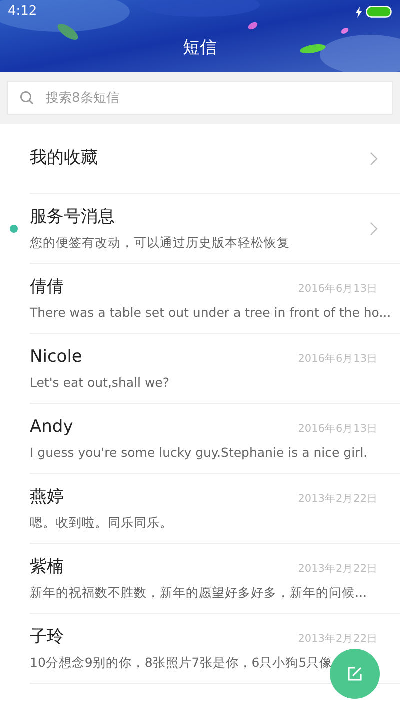  I want to click on conversation-item: Andy 2016年6月13日 I guess you're some lucky guy.Stephanie is a nice girl., so click(200, 439).